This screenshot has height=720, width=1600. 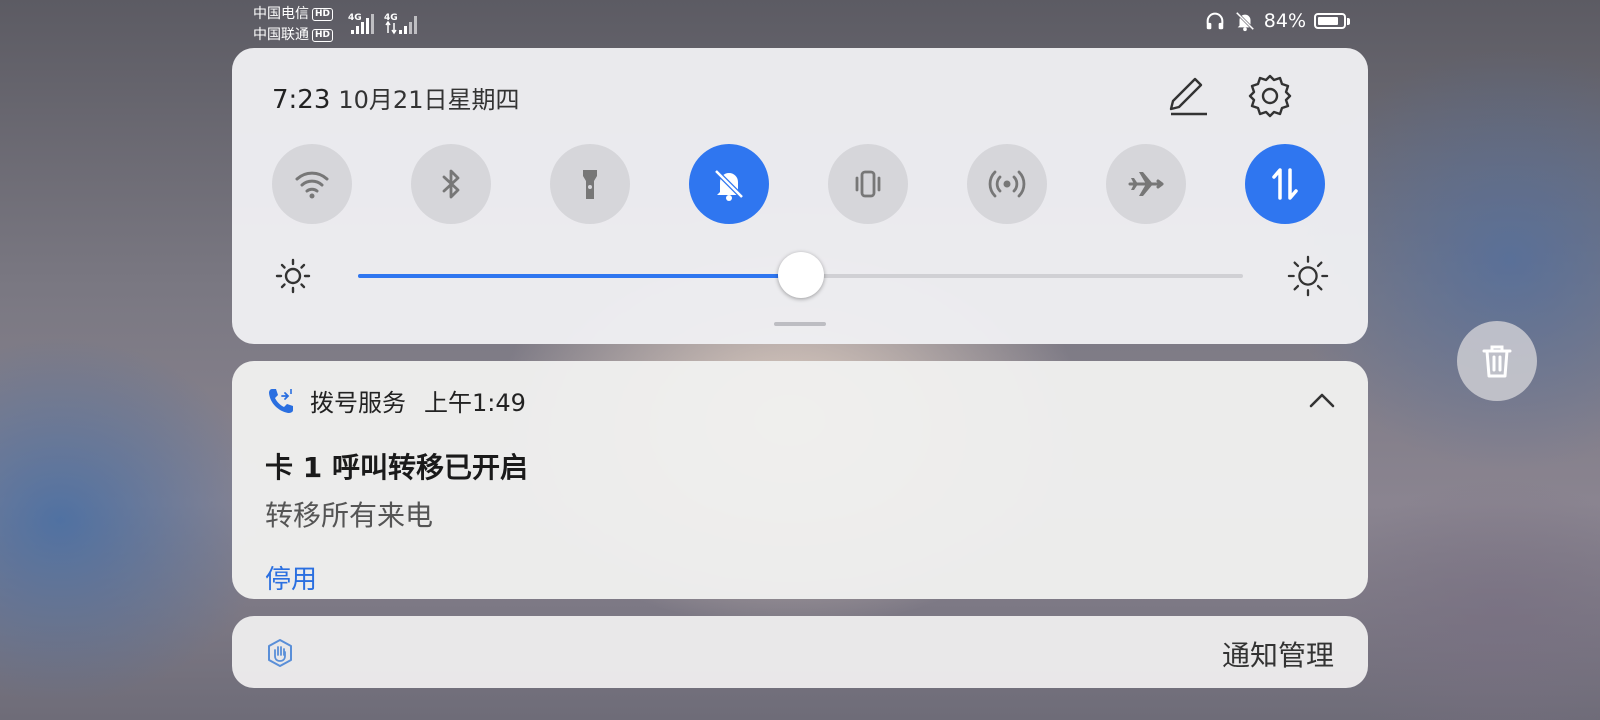 I want to click on quick-toggles, so click(x=800, y=184).